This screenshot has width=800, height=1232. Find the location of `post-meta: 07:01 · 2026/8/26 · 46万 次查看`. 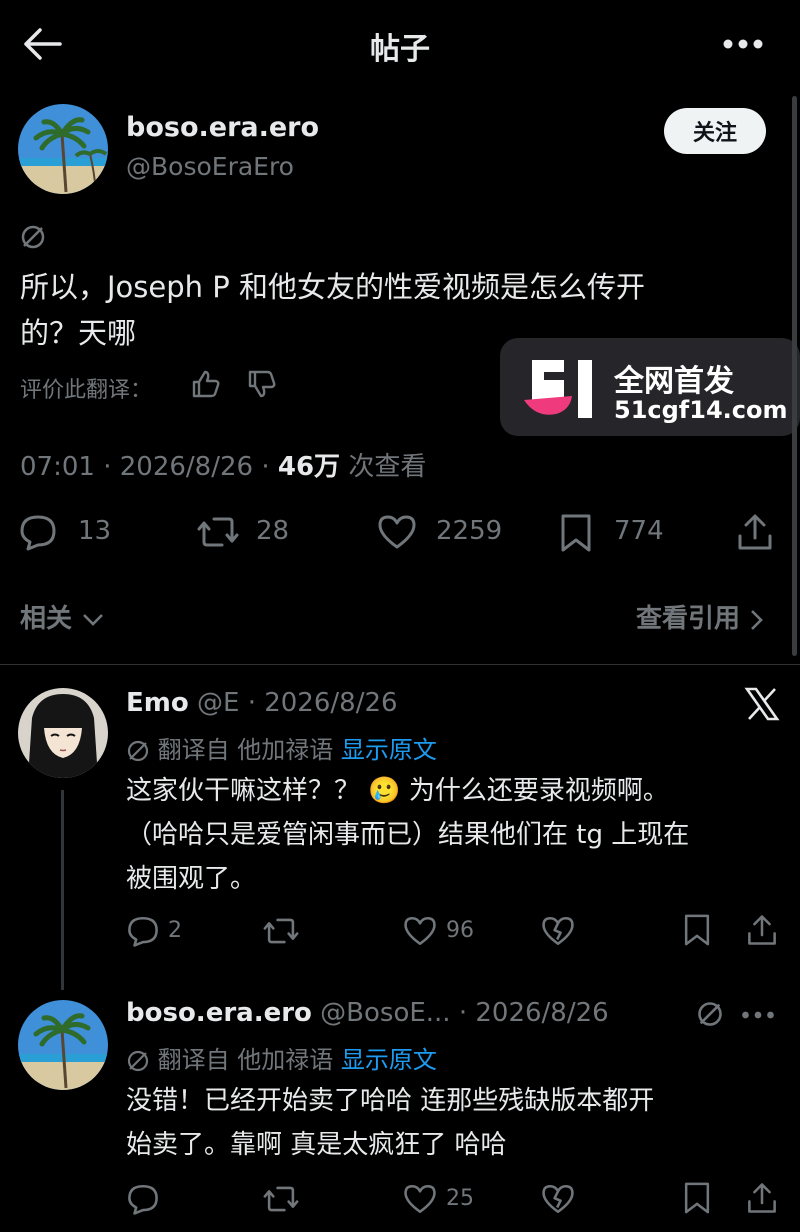

post-meta: 07:01 · 2026/8/26 · 46万 次查看 is located at coordinates (223, 464).